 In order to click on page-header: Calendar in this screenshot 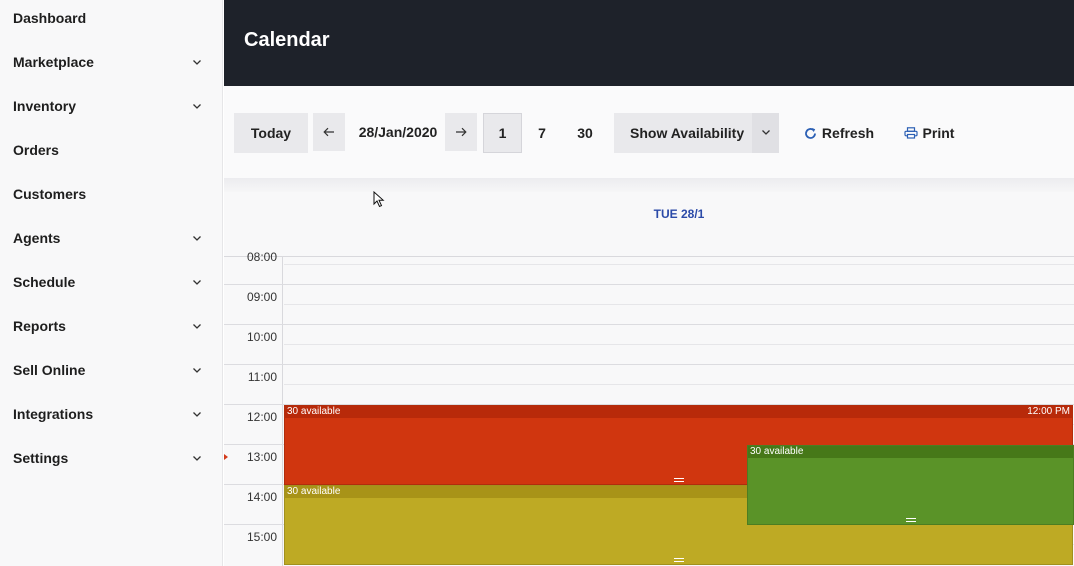, I will do `click(649, 43)`.